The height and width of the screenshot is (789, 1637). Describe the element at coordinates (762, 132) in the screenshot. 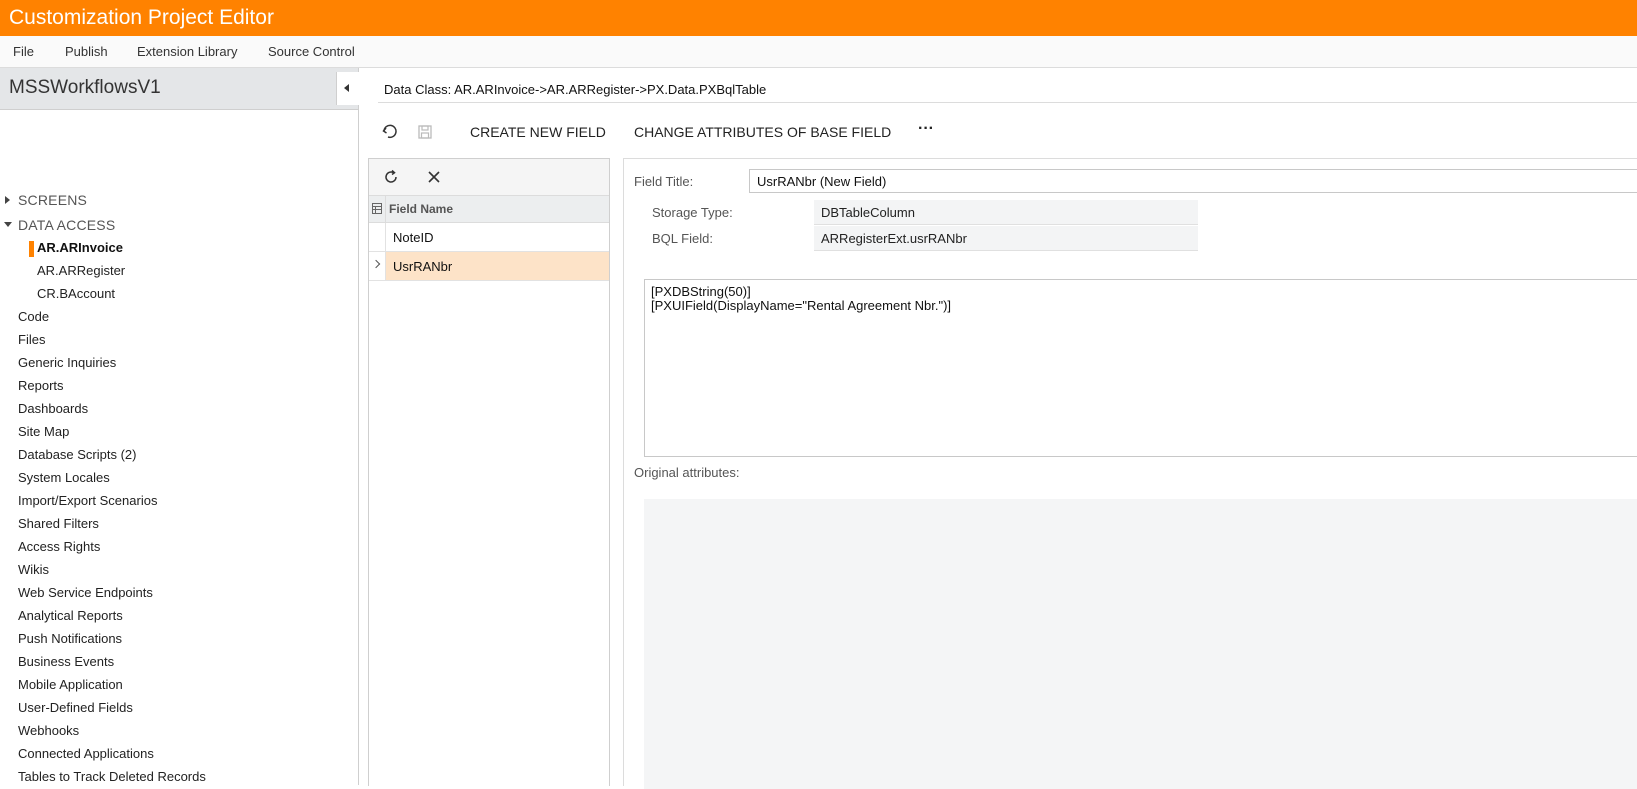

I see `change-attributes-button: CHANGE ATTRIBUTES OF BASE FIELD` at that location.